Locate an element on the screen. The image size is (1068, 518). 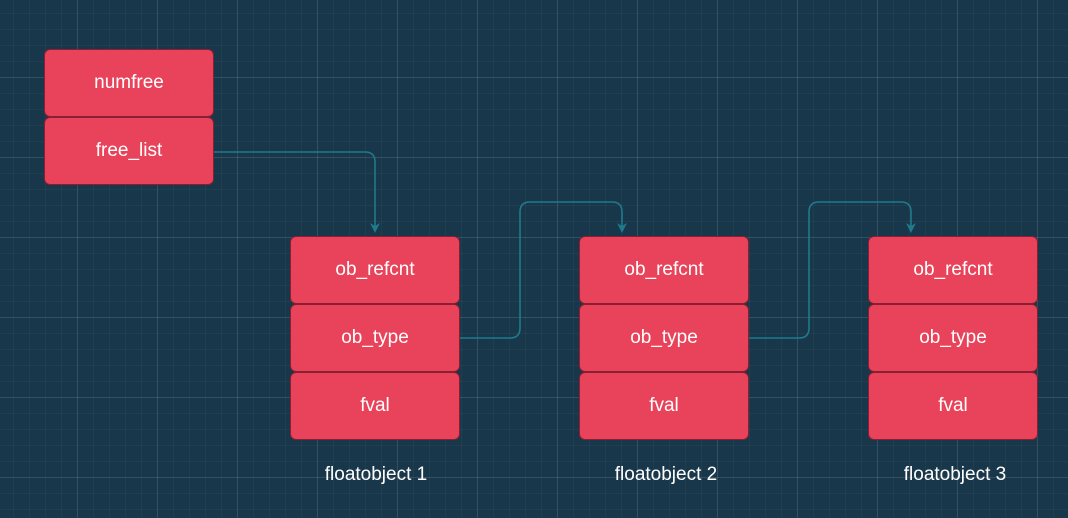
free-list-field: free_list is located at coordinates (129, 151).